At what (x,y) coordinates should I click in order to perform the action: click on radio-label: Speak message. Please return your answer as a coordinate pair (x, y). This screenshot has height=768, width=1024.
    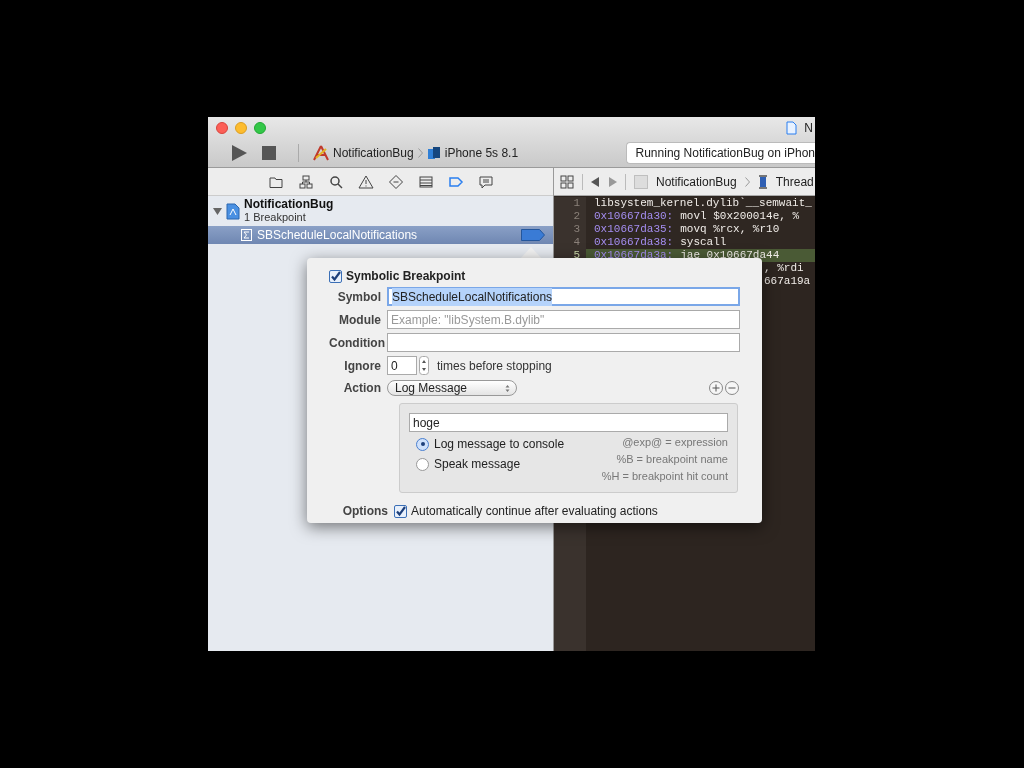
    Looking at the image, I should click on (477, 464).